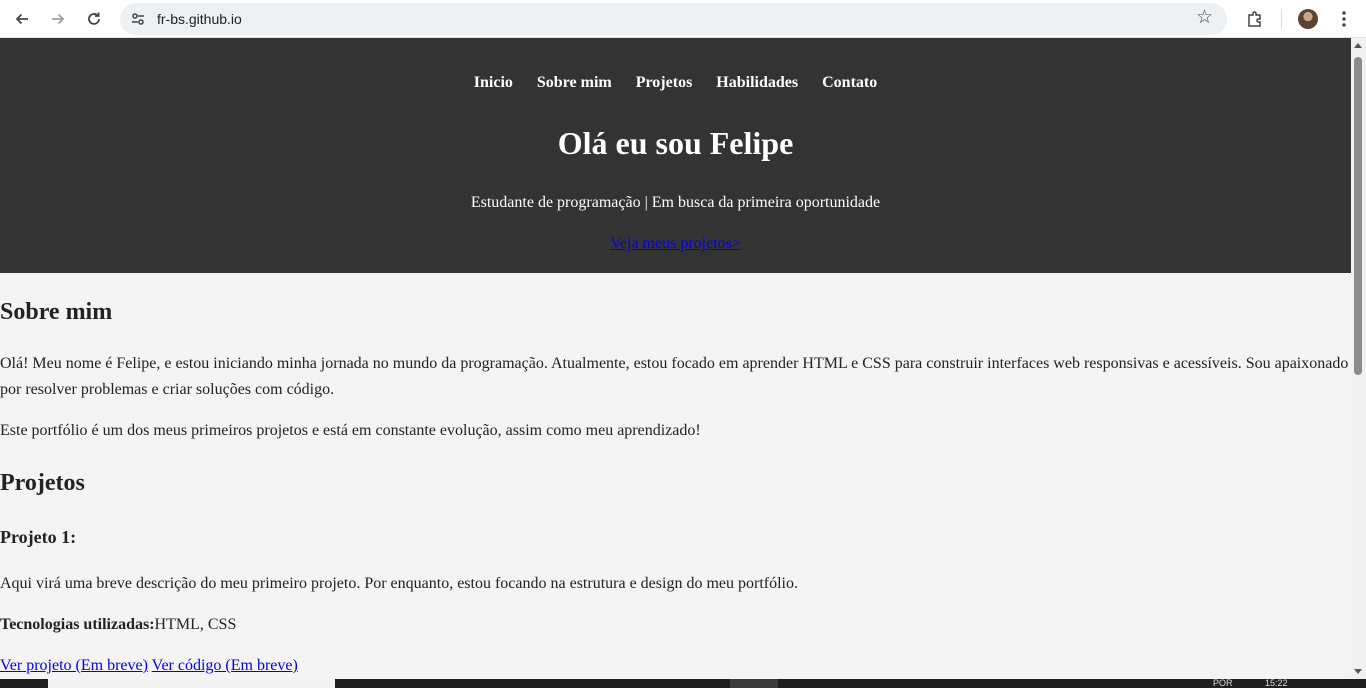 Image resolution: width=1366 pixels, height=688 pixels. What do you see at coordinates (675, 243) in the screenshot?
I see `view-projects-link: Veja meus projetos>` at bounding box center [675, 243].